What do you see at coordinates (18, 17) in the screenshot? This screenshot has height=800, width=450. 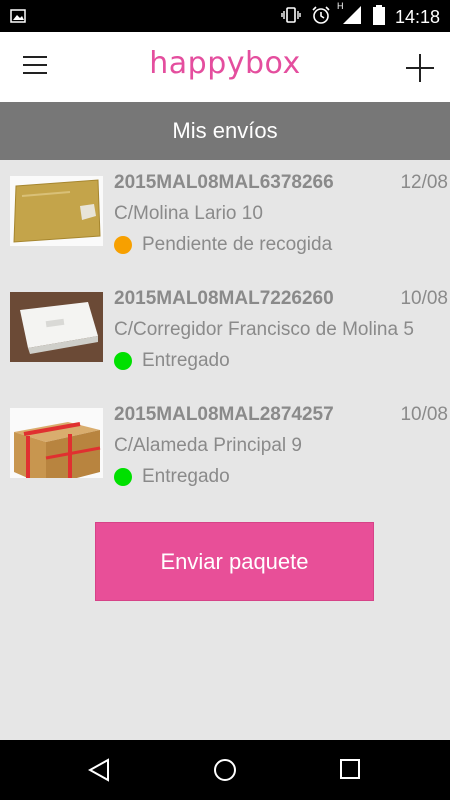 I see `image-icon` at bounding box center [18, 17].